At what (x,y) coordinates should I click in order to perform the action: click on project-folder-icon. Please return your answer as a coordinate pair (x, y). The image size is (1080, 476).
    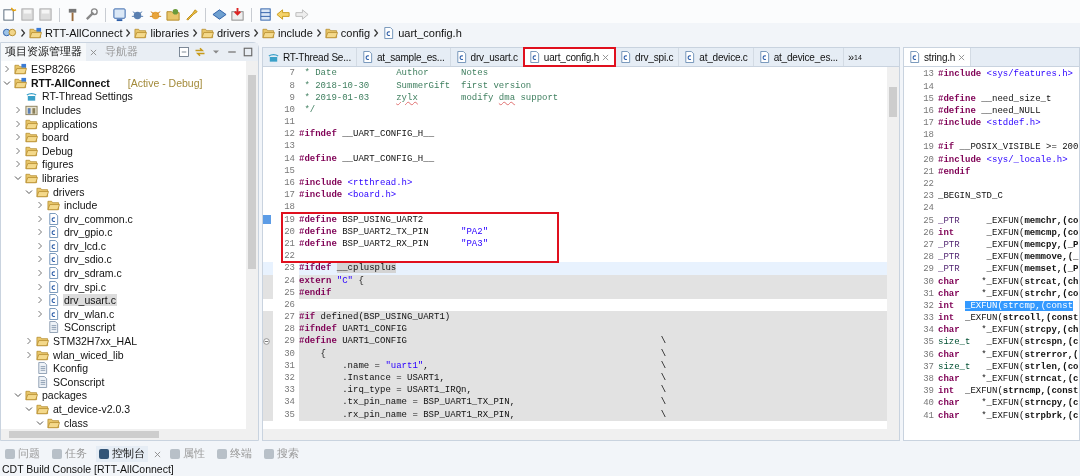
    Looking at the image, I should click on (20, 82).